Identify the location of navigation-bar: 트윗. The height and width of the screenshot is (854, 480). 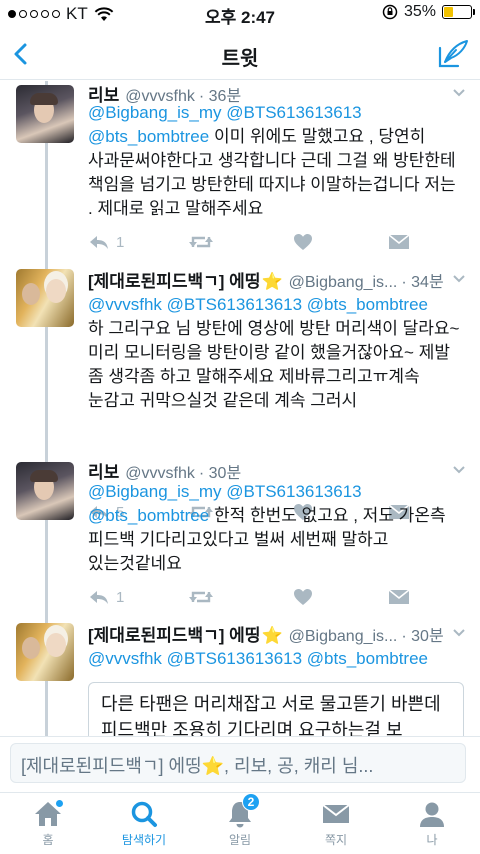
(240, 54).